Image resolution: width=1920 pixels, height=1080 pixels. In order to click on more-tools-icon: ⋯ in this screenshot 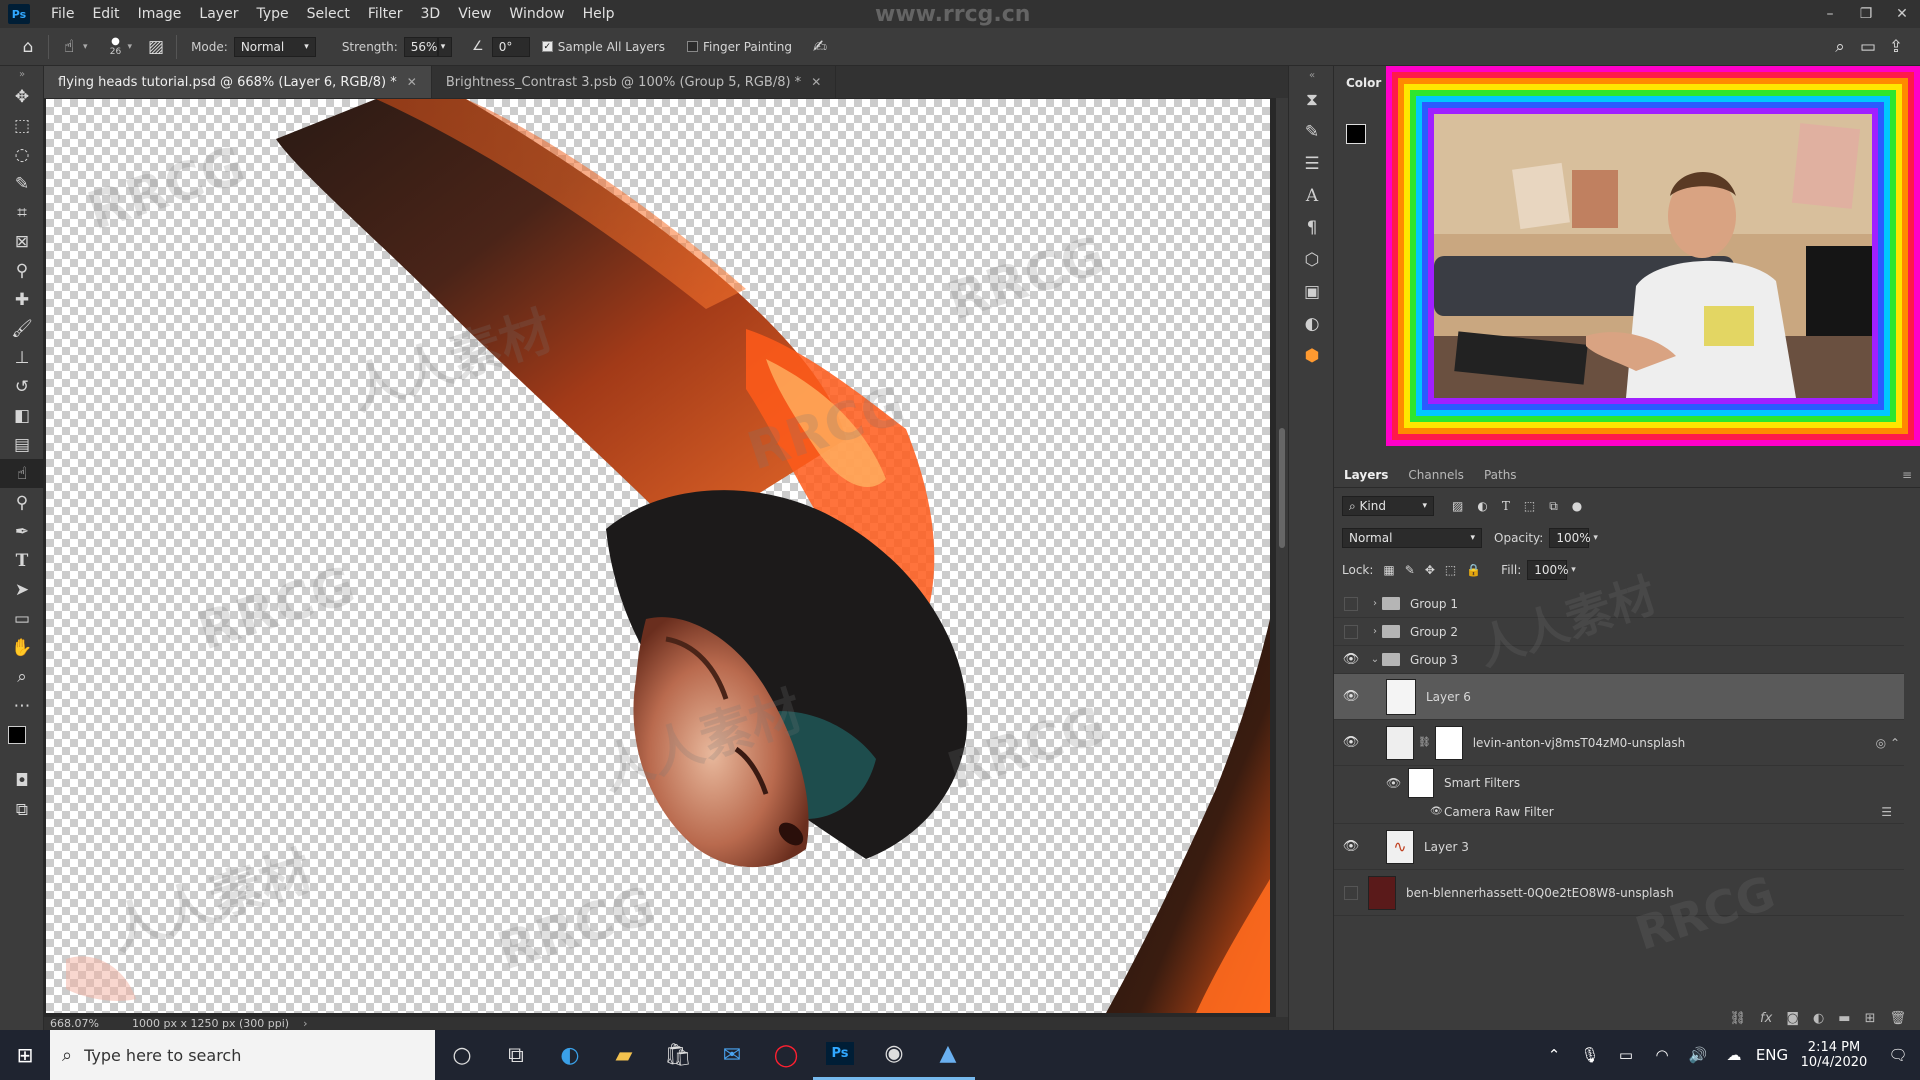, I will do `click(22, 705)`.